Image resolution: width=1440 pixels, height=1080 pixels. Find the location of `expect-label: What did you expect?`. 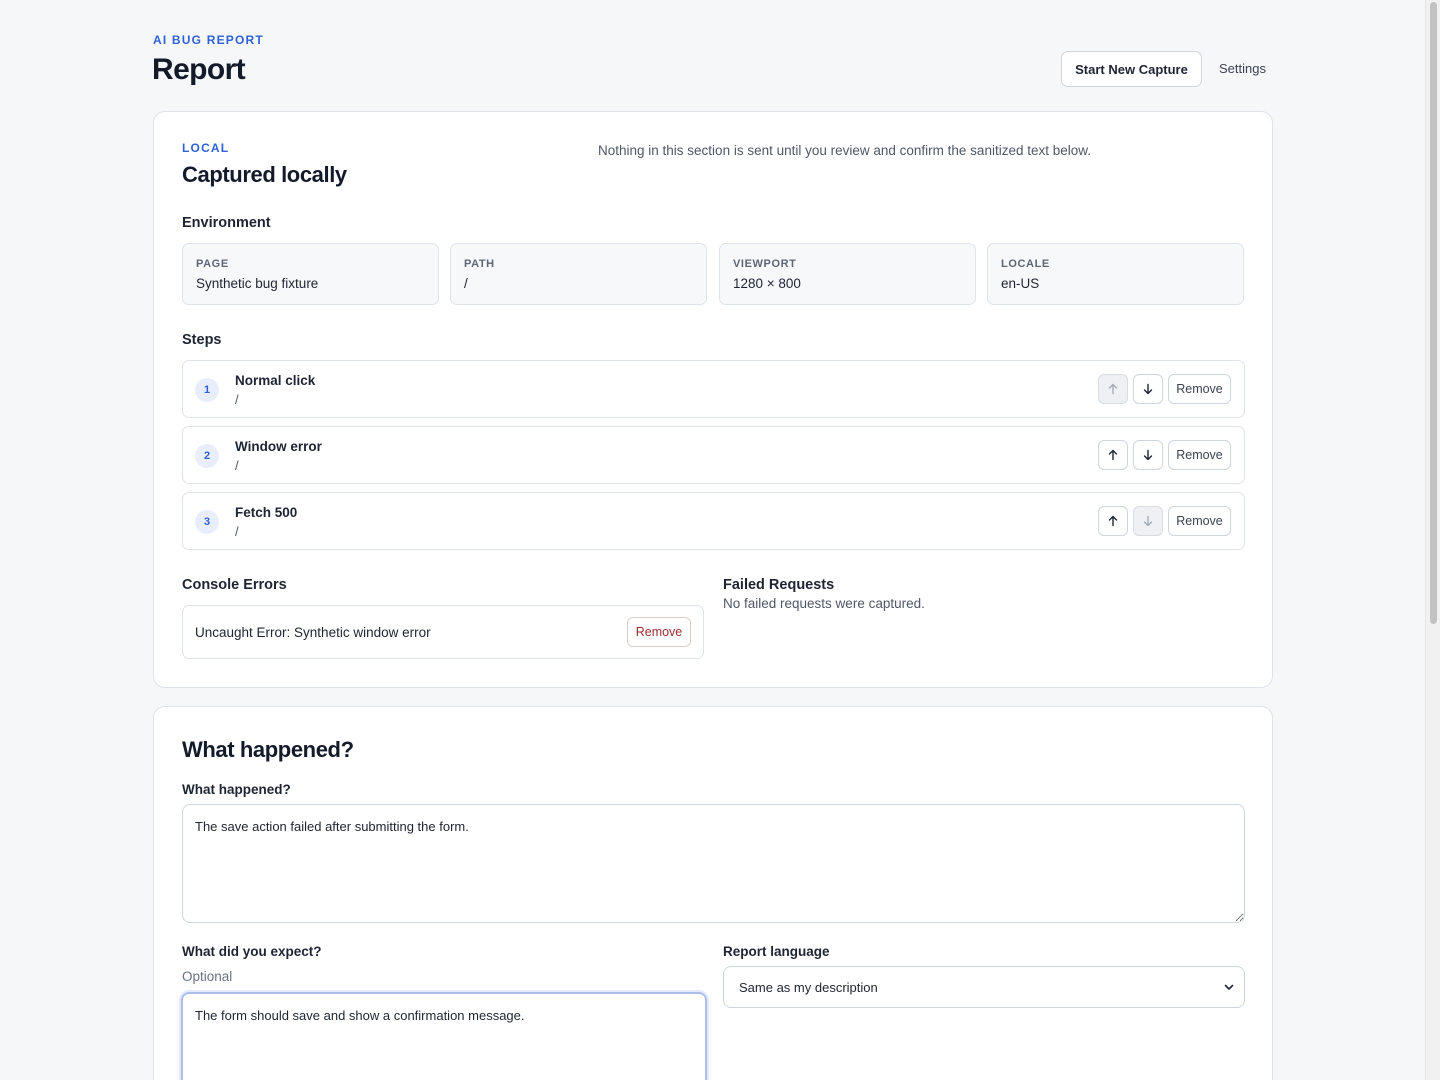

expect-label: What did you expect? is located at coordinates (252, 951).